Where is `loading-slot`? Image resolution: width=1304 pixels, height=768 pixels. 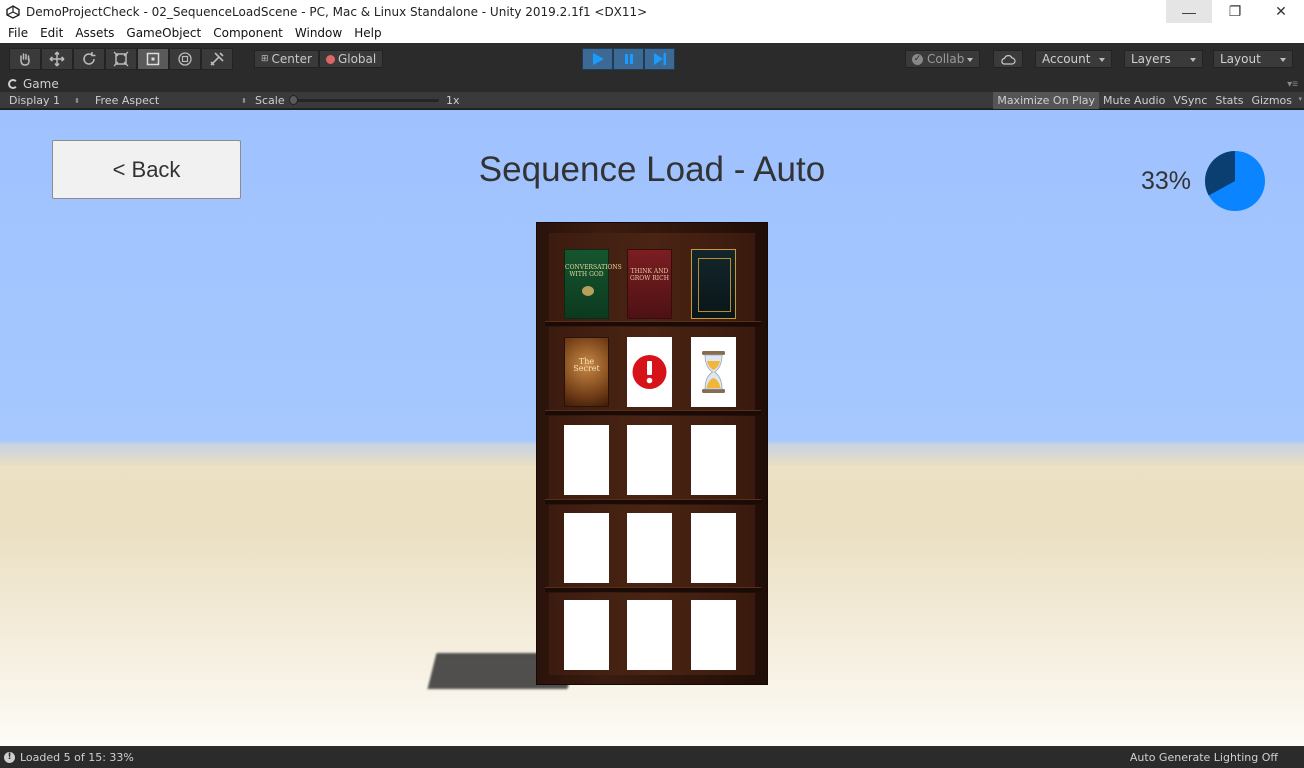 loading-slot is located at coordinates (713, 372).